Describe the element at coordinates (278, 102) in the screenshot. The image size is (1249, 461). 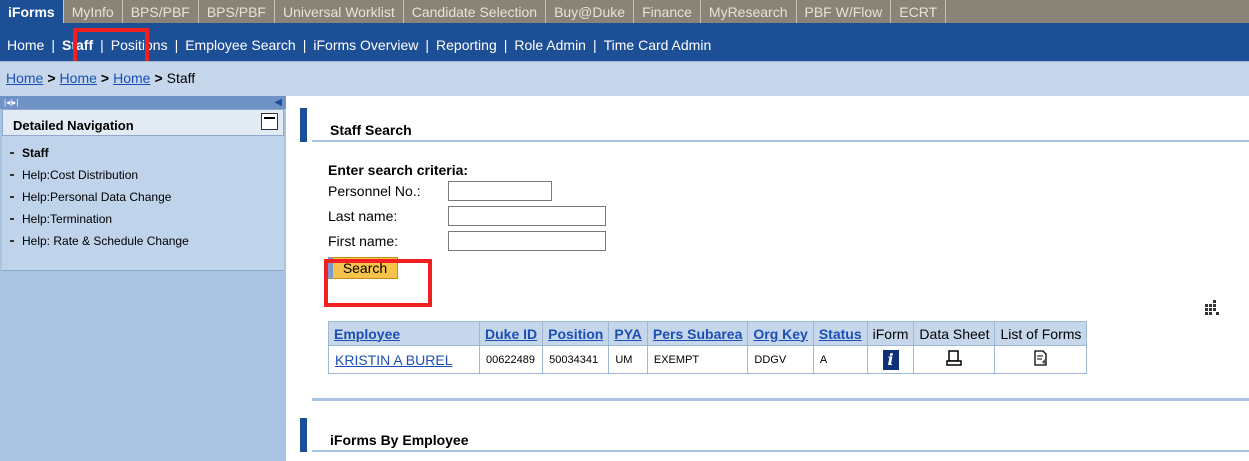
I see `collapse-arrow-icon: ◀` at that location.